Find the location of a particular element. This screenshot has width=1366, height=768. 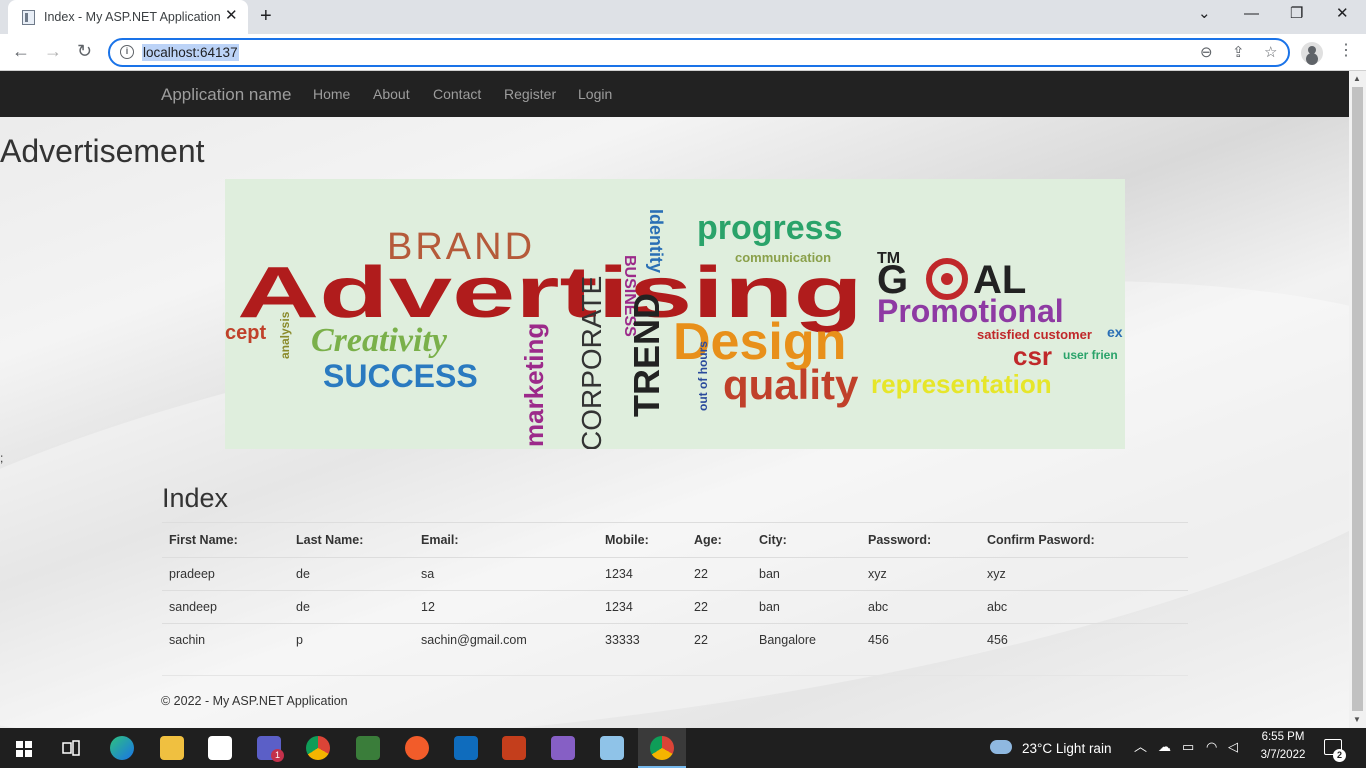

column-header: City: is located at coordinates (806, 540).